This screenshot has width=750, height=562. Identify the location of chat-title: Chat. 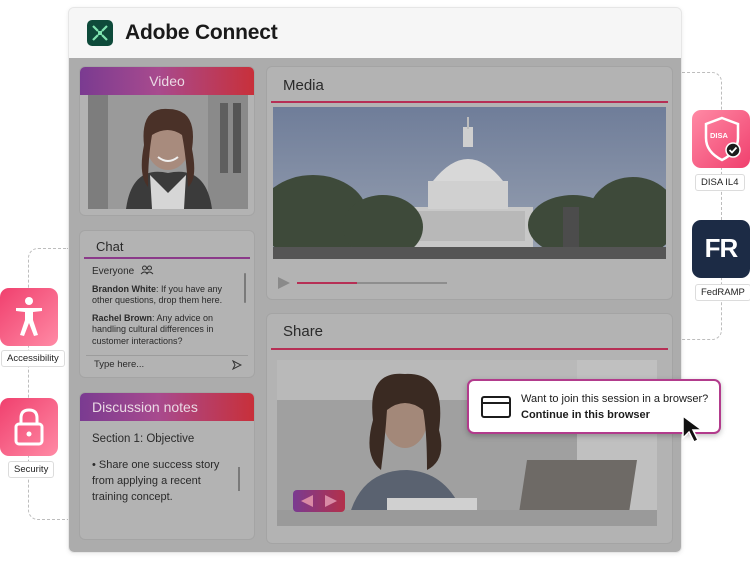
(167, 245).